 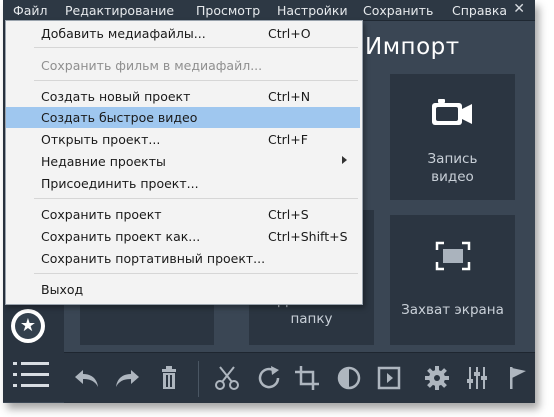 What do you see at coordinates (452, 310) in the screenshot?
I see `screen-capture-label: Захват экрана` at bounding box center [452, 310].